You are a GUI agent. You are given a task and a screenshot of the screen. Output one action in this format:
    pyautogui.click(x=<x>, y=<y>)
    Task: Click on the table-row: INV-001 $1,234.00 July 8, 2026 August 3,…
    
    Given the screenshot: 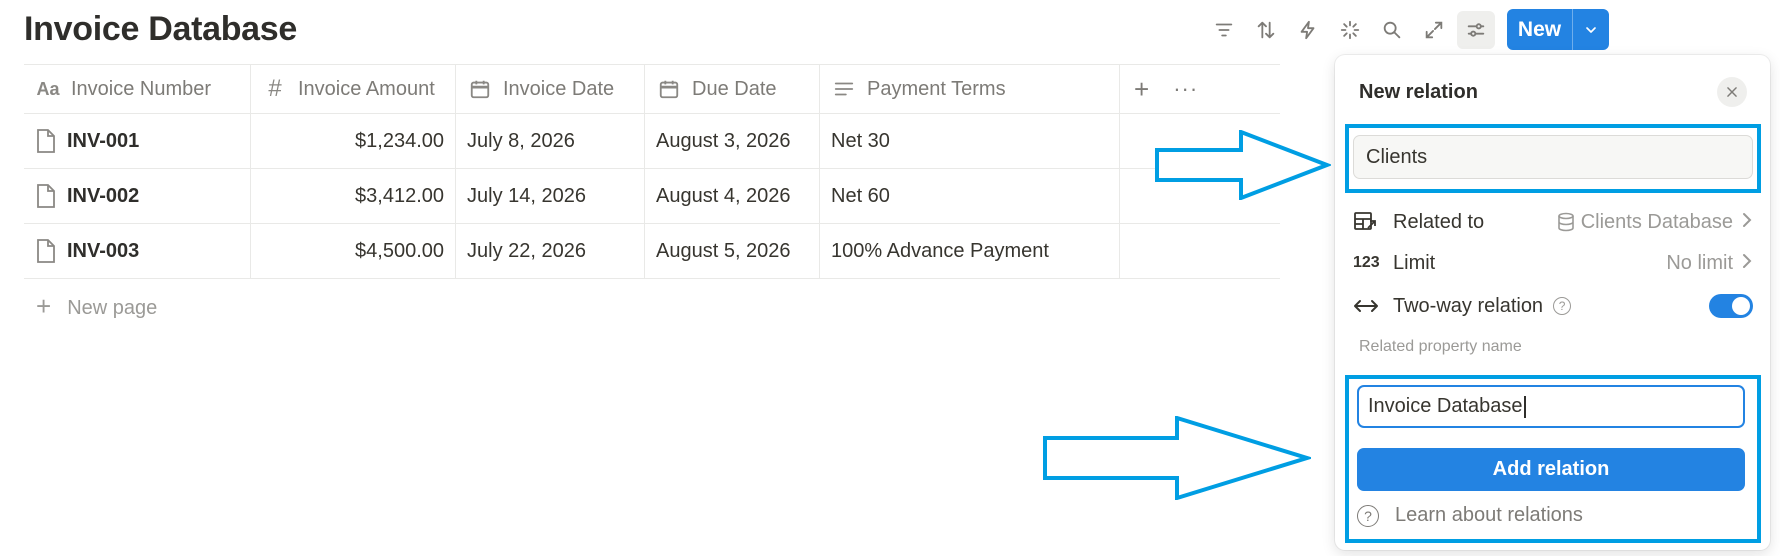 What is the action you would take?
    pyautogui.click(x=652, y=141)
    